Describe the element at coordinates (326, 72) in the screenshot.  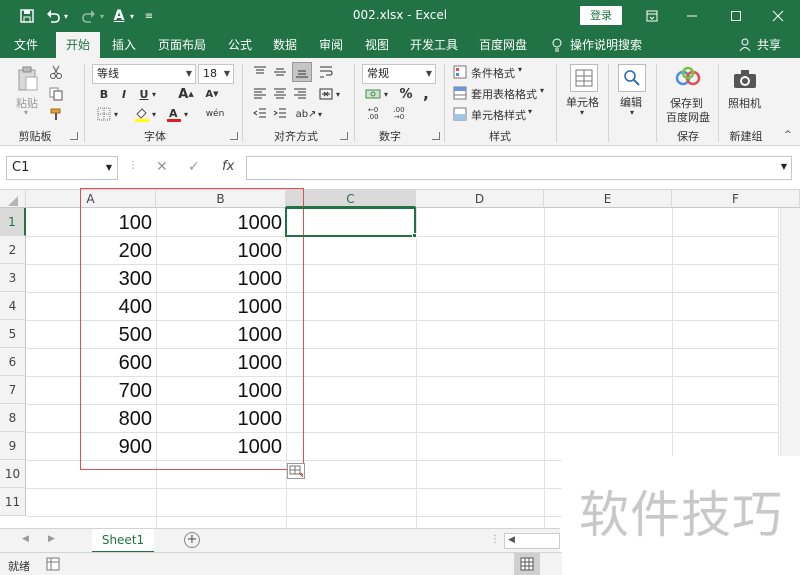
I see `wrap-text-icon` at that location.